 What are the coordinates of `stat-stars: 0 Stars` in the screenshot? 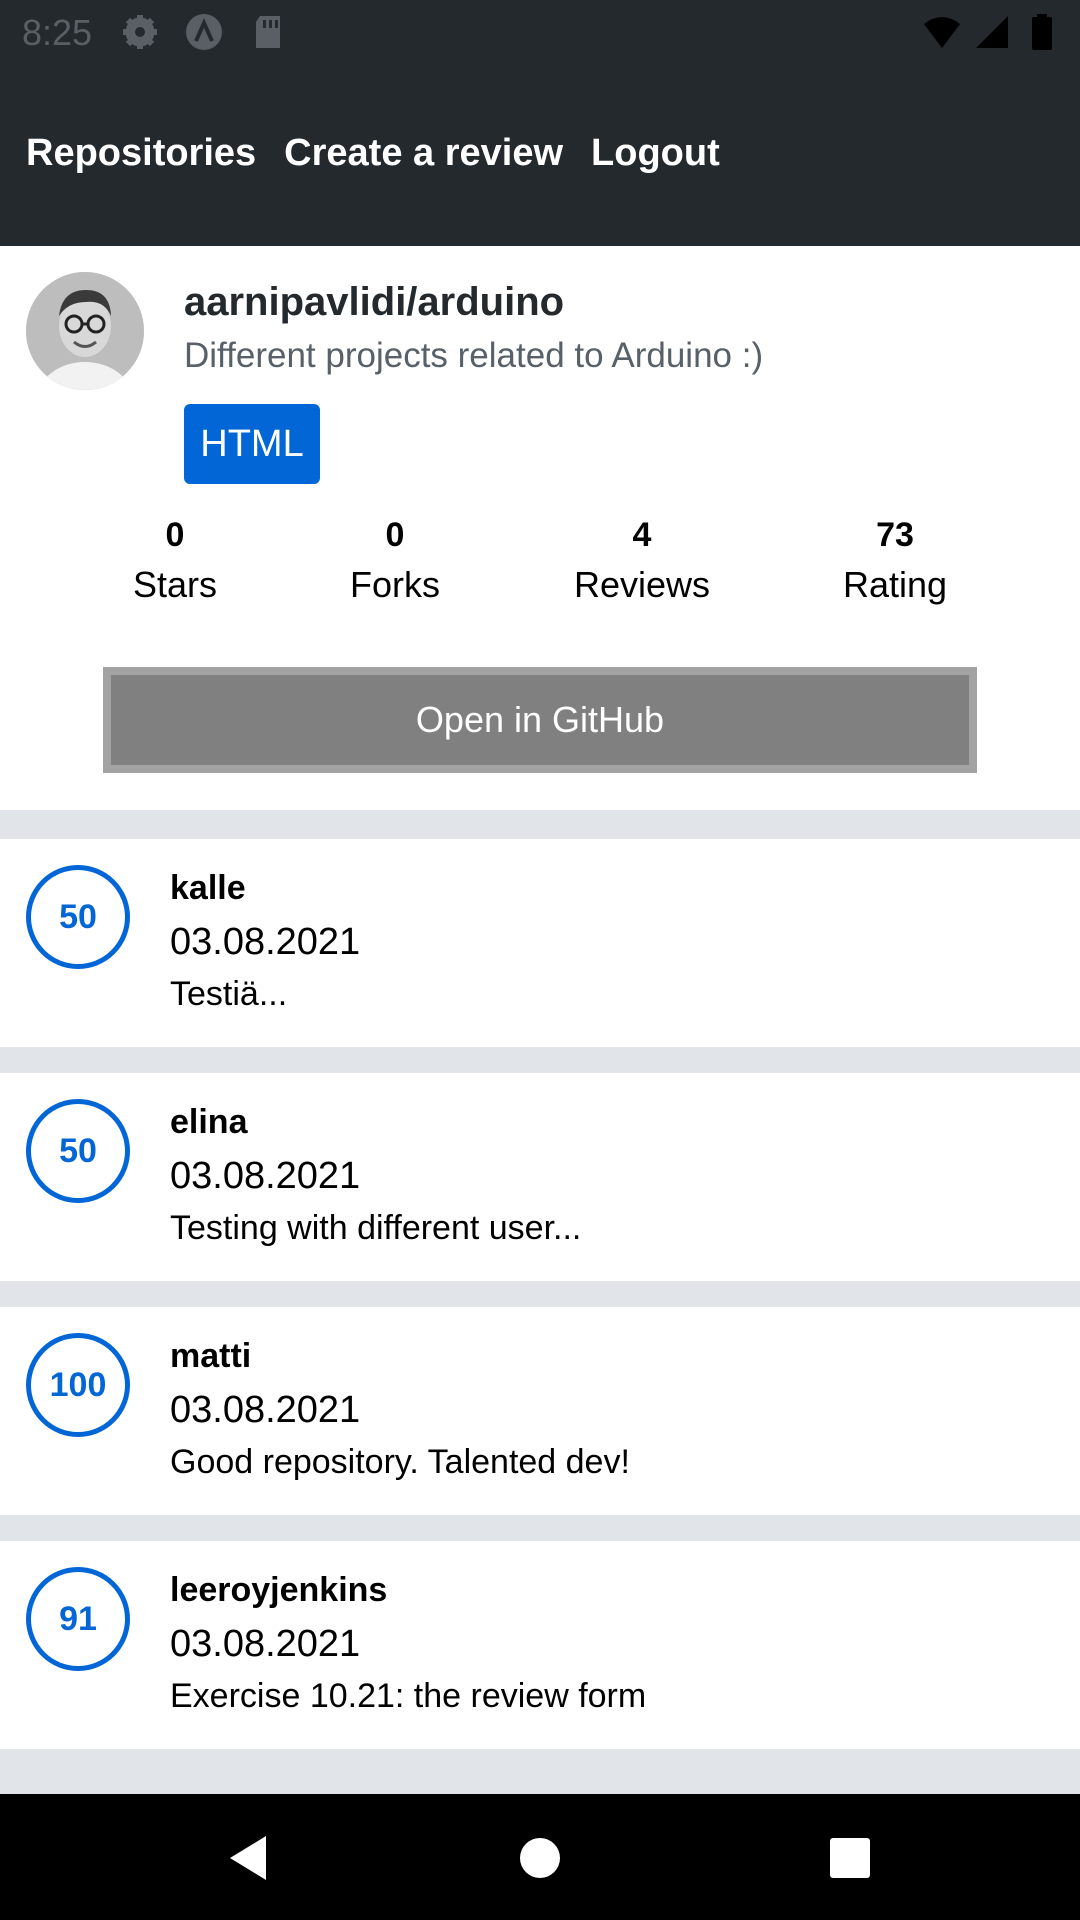 It's located at (175, 560).